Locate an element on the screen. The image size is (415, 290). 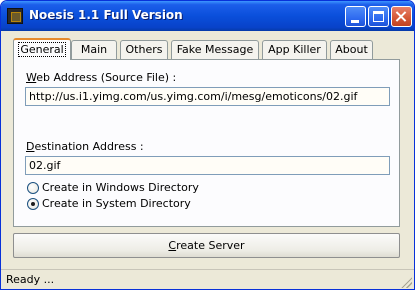
tab-others: Others is located at coordinates (144, 49).